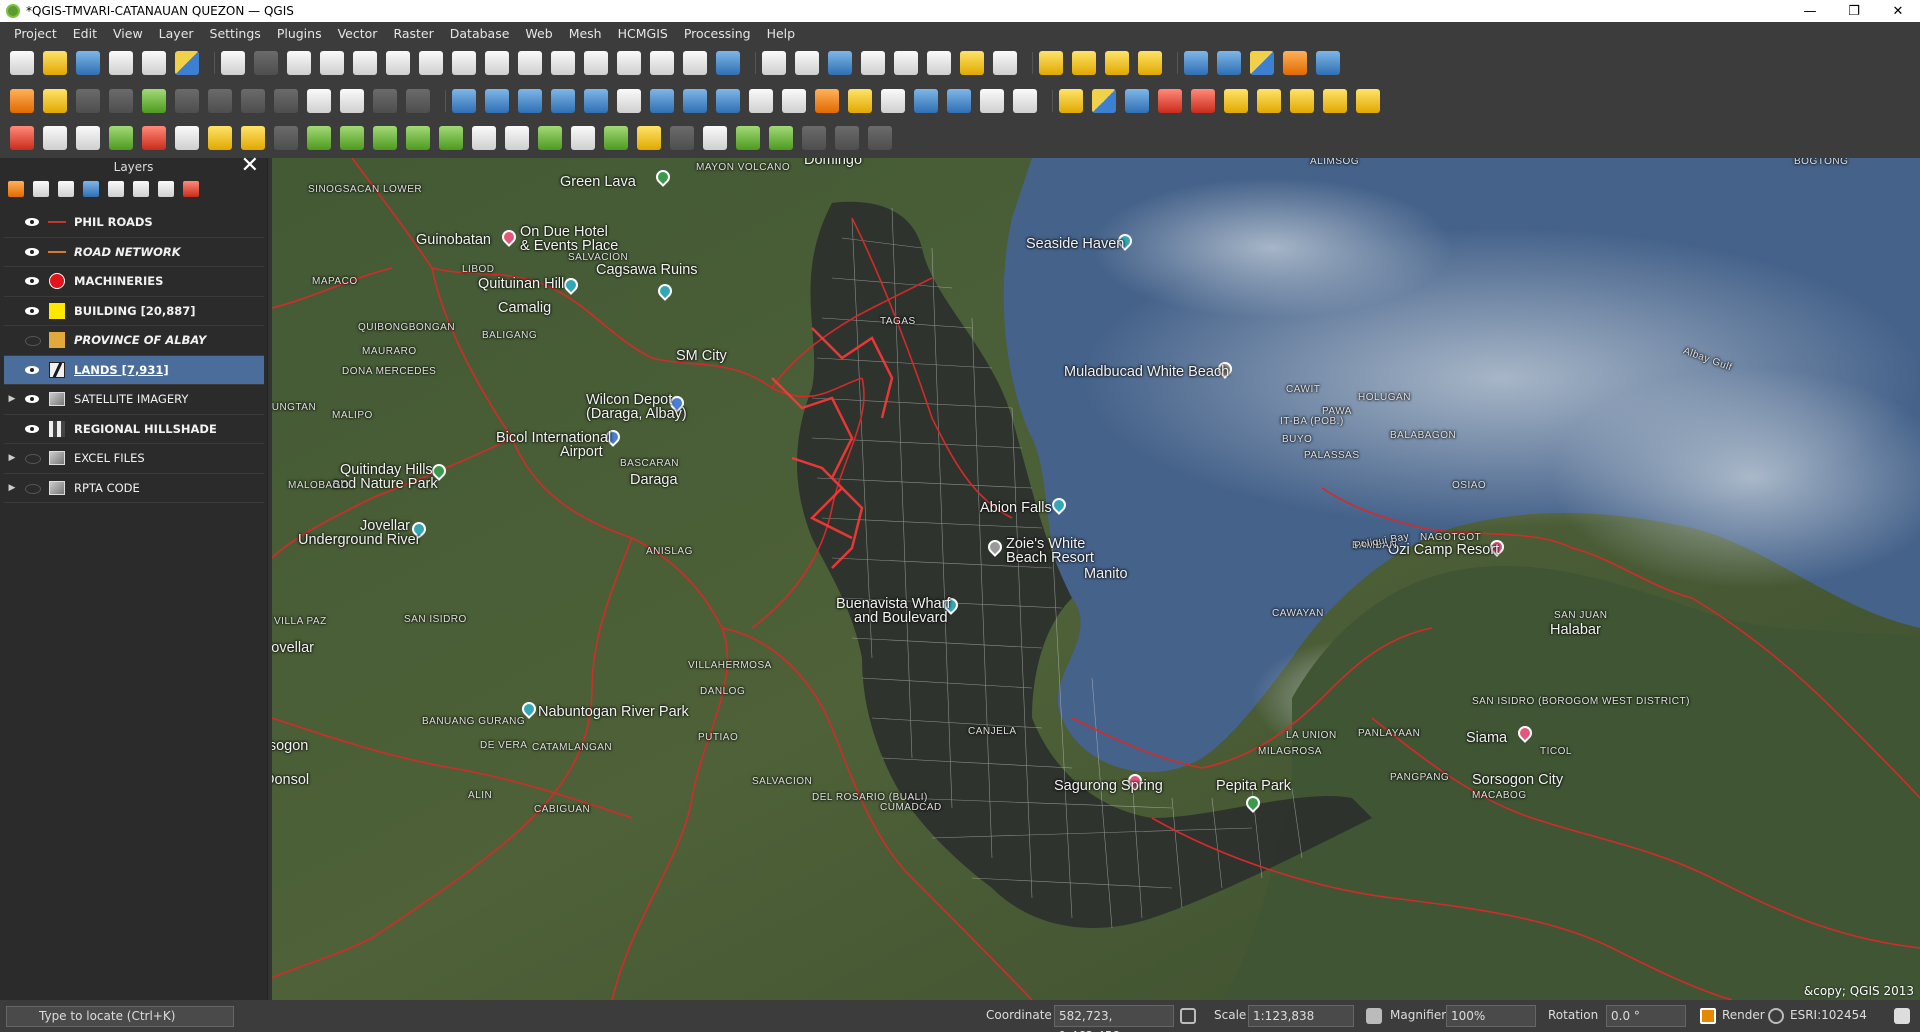 This screenshot has height=1032, width=1920. I want to click on add-ring-icon, so click(959, 101).